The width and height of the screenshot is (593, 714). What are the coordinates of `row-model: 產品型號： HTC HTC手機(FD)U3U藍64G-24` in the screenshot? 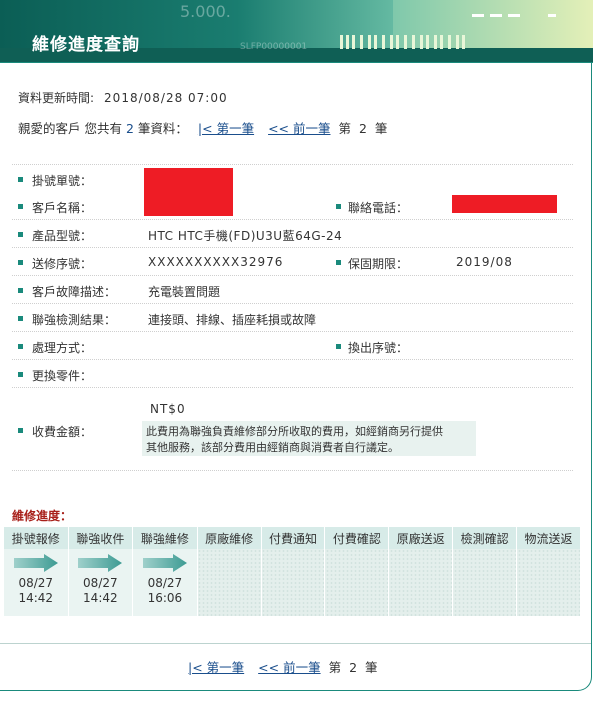 It's located at (292, 233).